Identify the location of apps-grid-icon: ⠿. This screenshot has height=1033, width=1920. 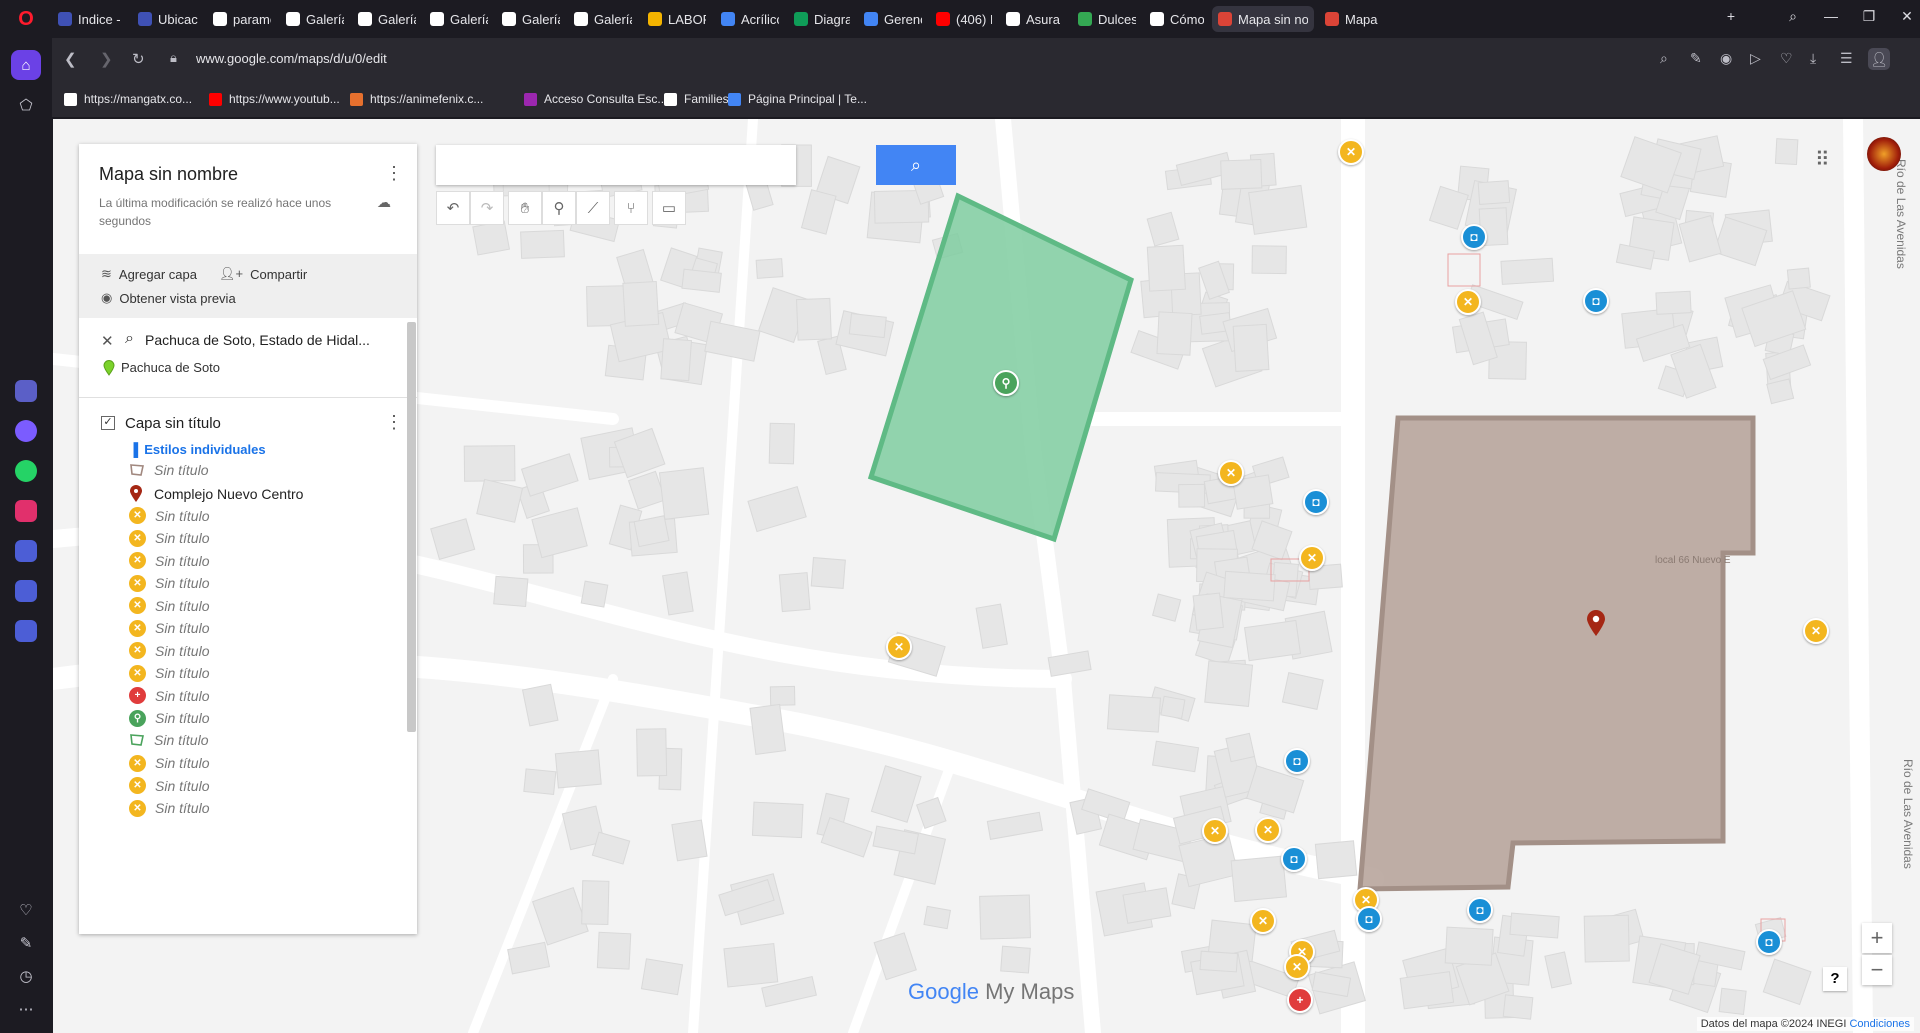
(1822, 159).